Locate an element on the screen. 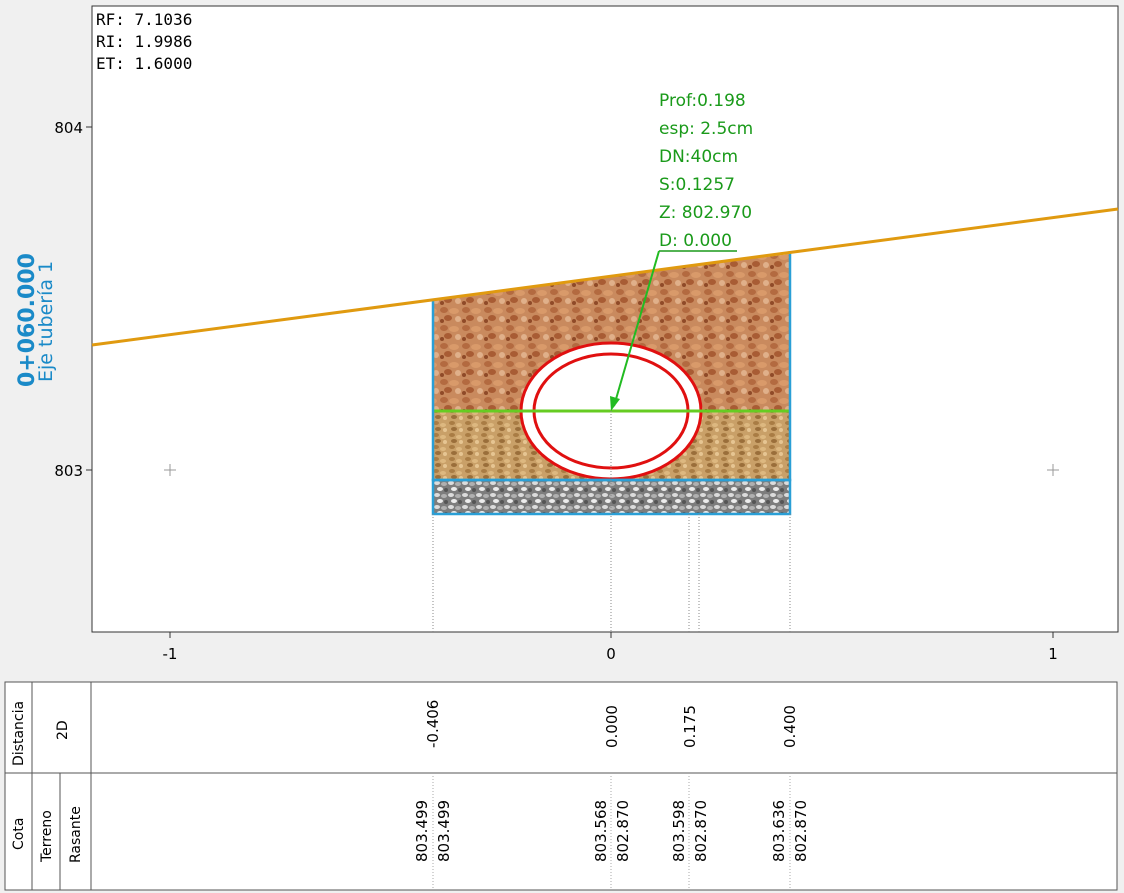  rf-label: RF: 7.1036 is located at coordinates (144, 19).